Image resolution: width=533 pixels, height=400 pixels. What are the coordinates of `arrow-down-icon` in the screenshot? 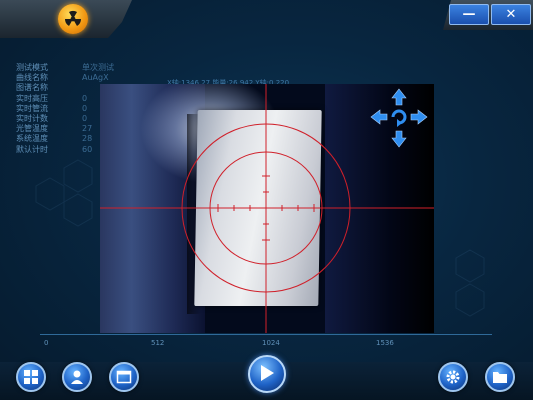 It's located at (399, 139).